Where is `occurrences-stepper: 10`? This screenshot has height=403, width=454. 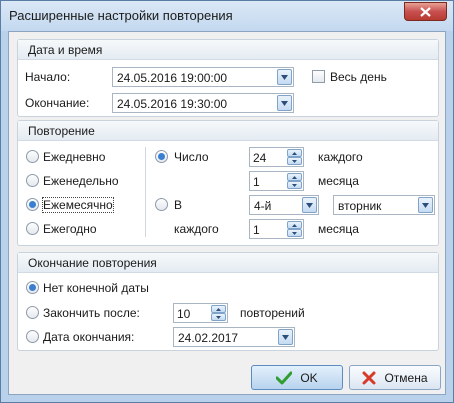
occurrences-stepper: 10 is located at coordinates (200, 313).